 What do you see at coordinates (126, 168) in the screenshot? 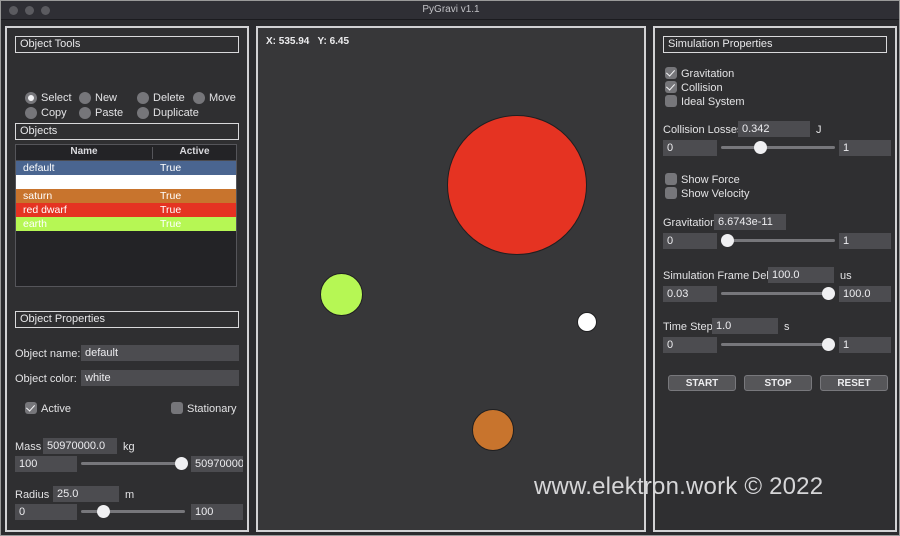
I see `table-row: default True` at bounding box center [126, 168].